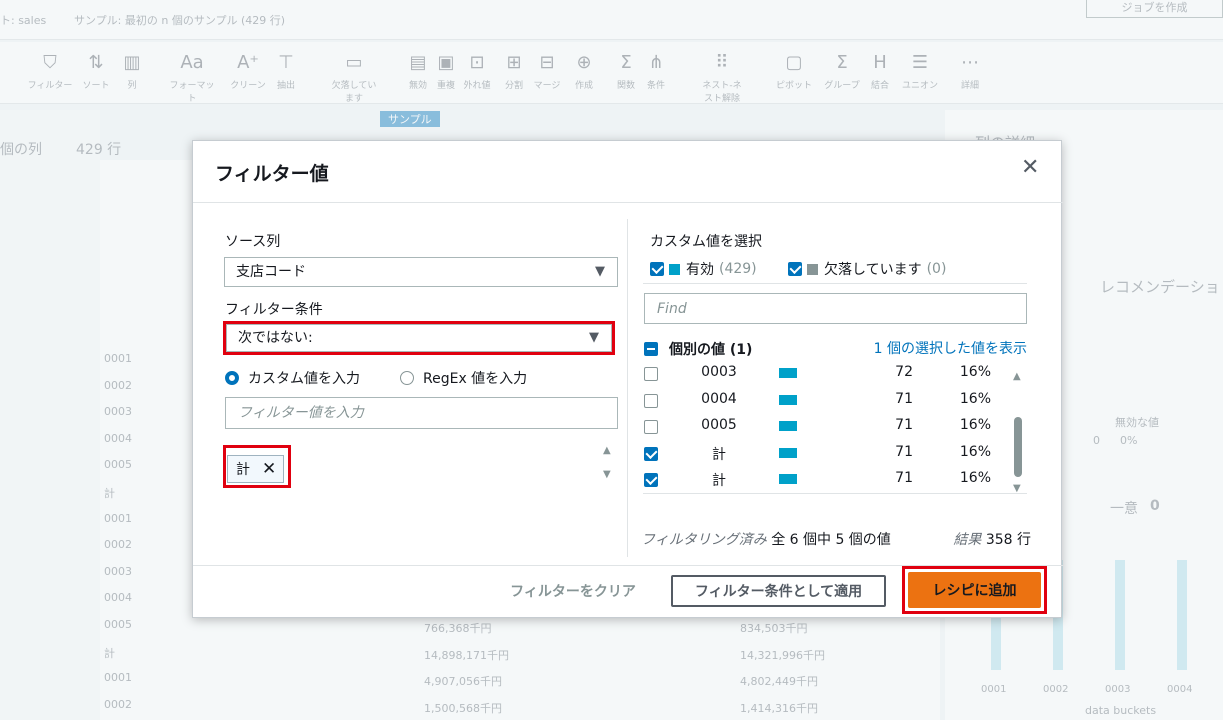 This screenshot has width=1223, height=720. Describe the element at coordinates (779, 708) in the screenshot. I see `grid-cell-value: 1,414,316千円` at that location.